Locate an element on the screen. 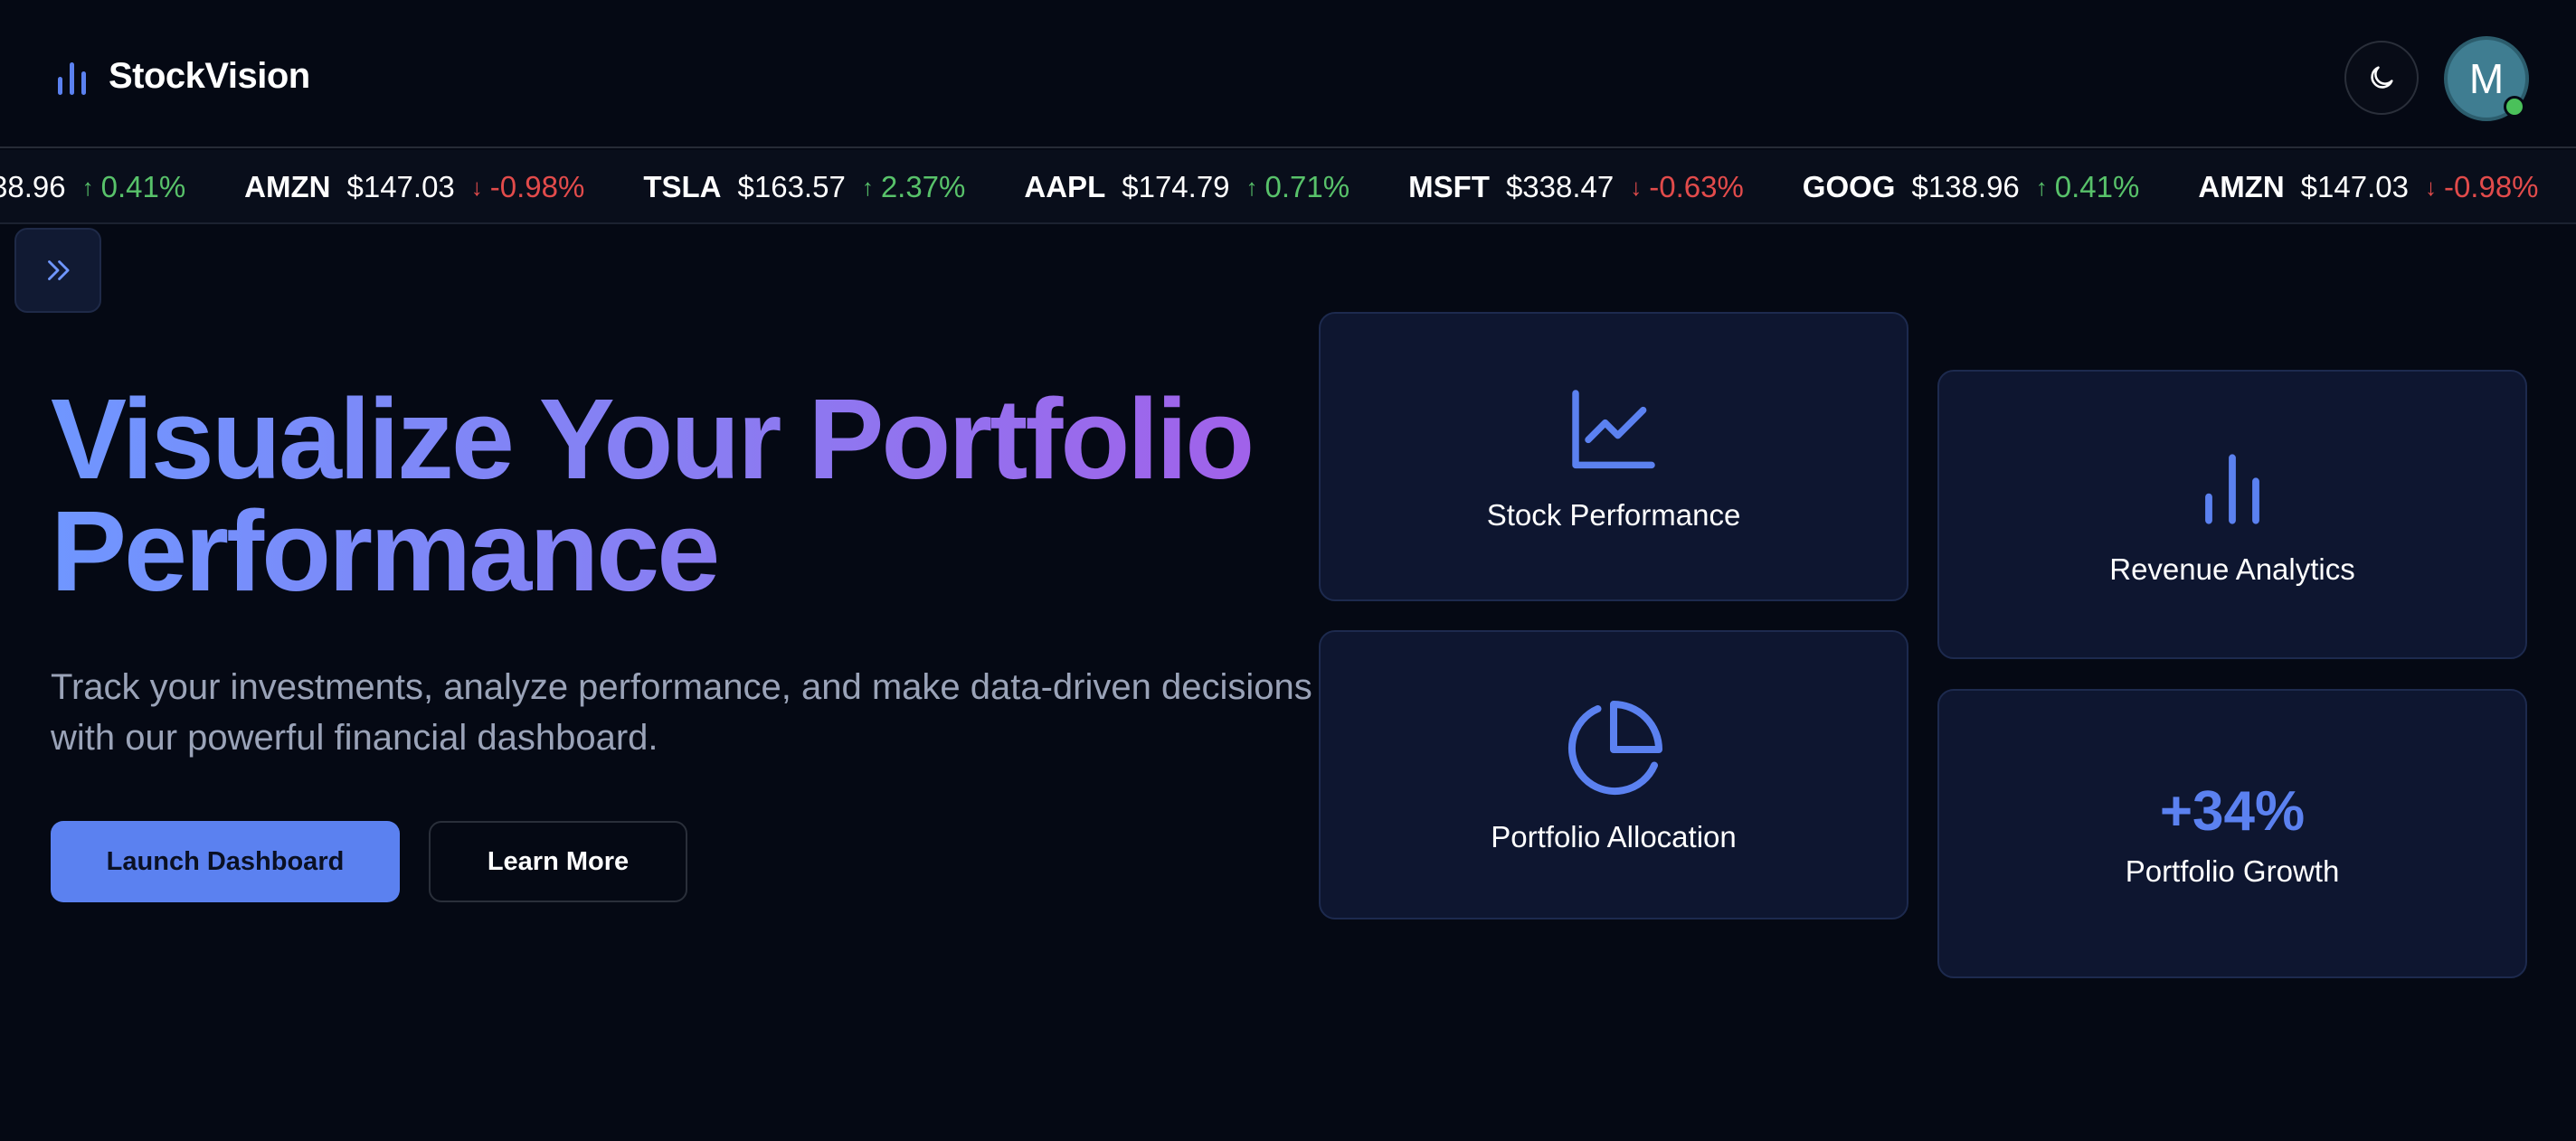  ticker-price: $138.96 is located at coordinates (1966, 186).